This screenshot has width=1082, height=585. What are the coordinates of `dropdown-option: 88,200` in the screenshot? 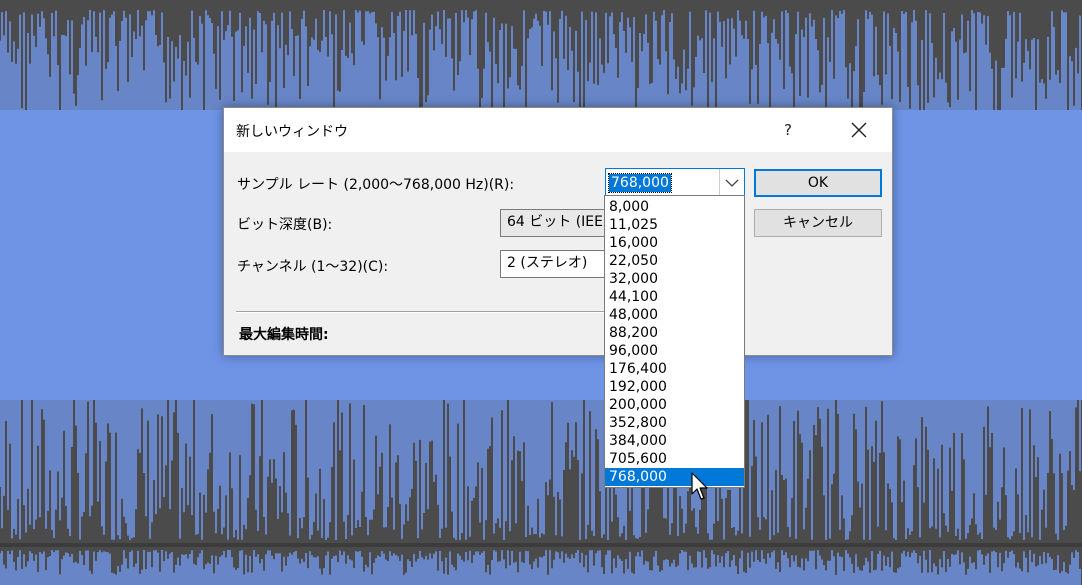 It's located at (674, 333).